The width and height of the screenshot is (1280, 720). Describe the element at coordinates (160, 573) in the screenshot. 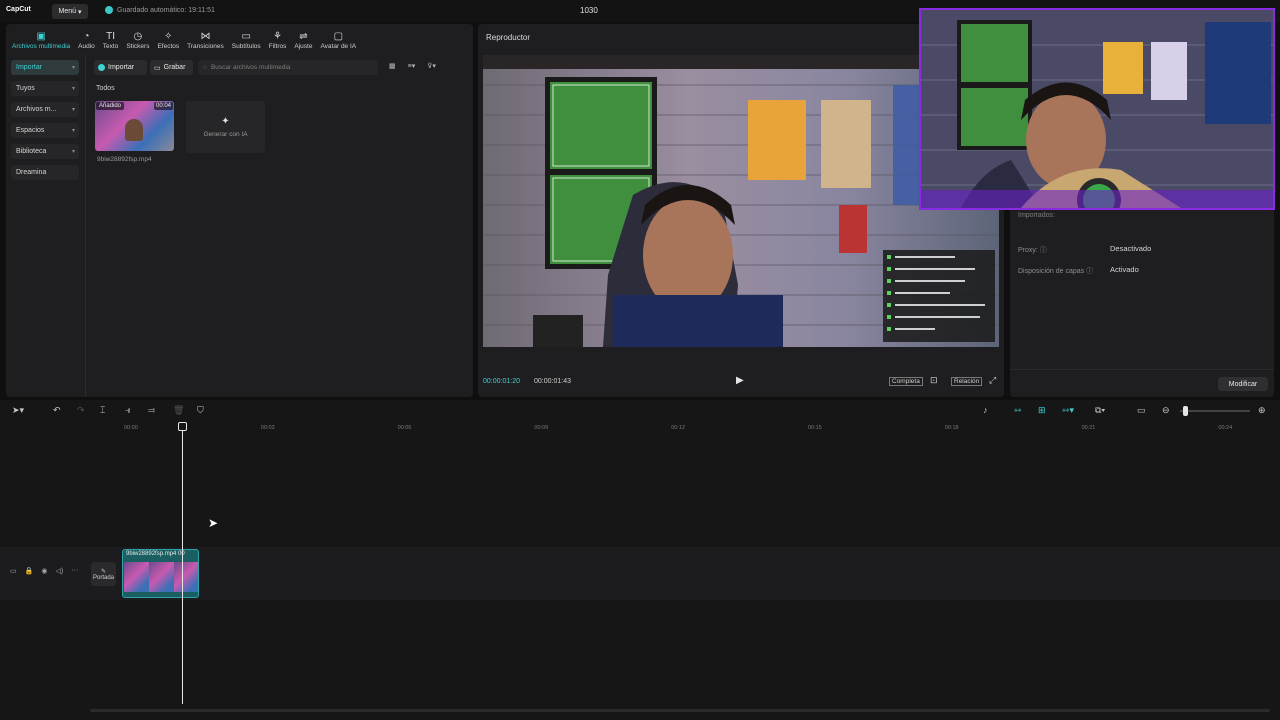

I see `video-clip: 9biw28892fsp.mp4 00` at that location.